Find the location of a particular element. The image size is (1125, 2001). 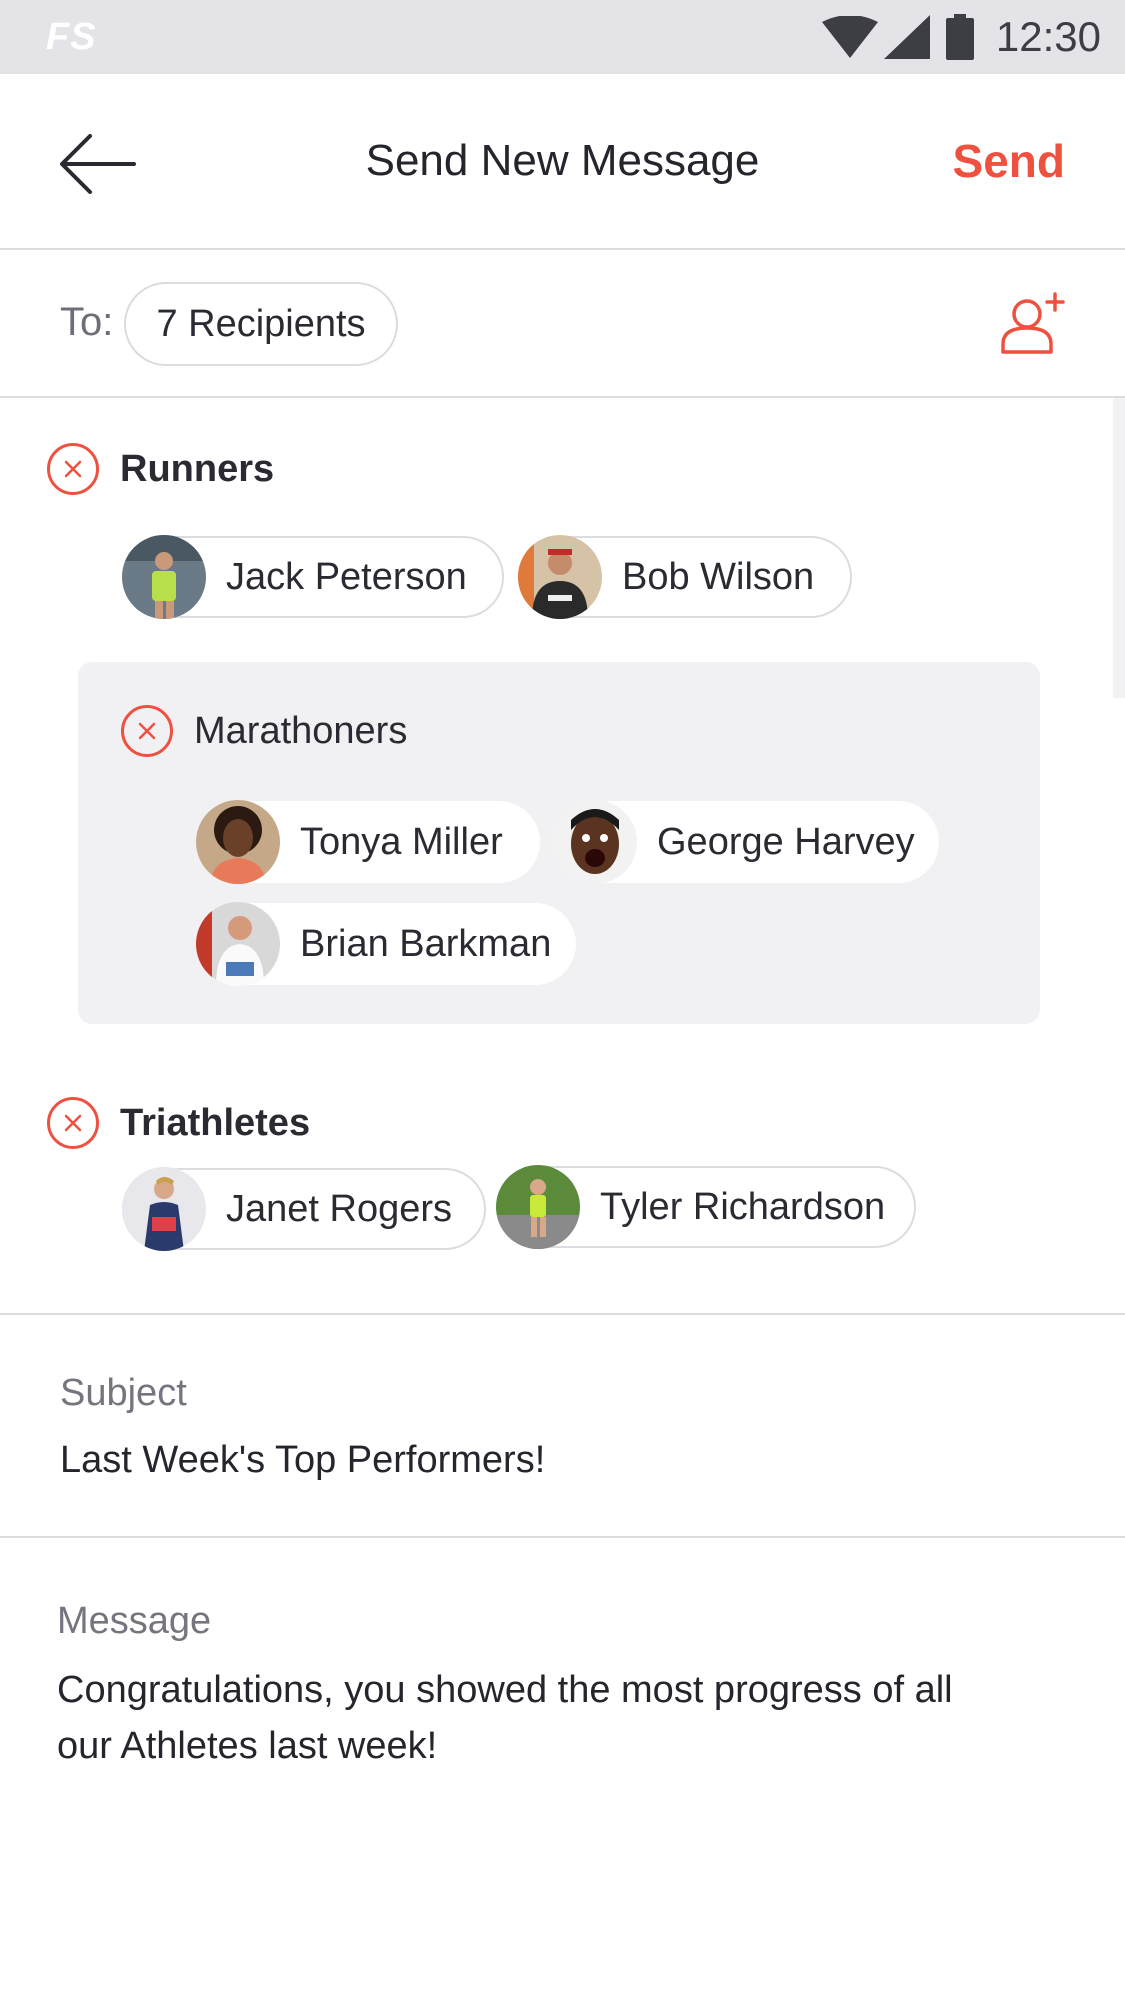

status-icons: 12:30 is located at coordinates (961, 37).